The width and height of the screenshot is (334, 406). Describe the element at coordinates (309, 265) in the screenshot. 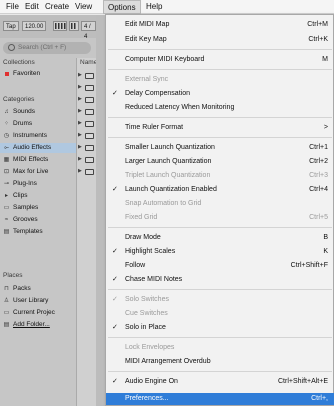

I see `menu-item-shortcut: Ctrl+Shift+F` at that location.